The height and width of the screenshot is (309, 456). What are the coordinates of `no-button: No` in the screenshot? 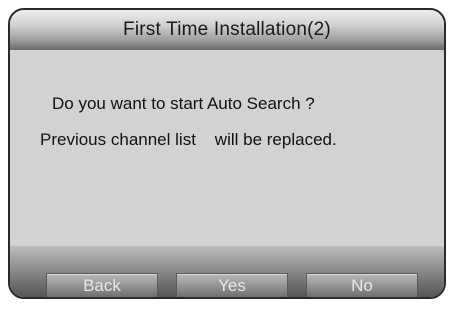 It's located at (362, 285).